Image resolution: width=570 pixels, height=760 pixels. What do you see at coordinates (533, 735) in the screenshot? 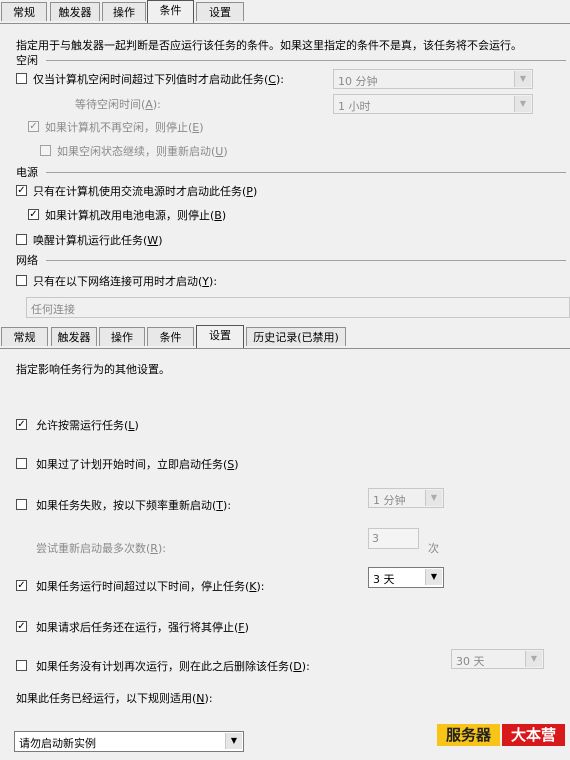
I see `watermark-logo-right: 大本营` at bounding box center [533, 735].